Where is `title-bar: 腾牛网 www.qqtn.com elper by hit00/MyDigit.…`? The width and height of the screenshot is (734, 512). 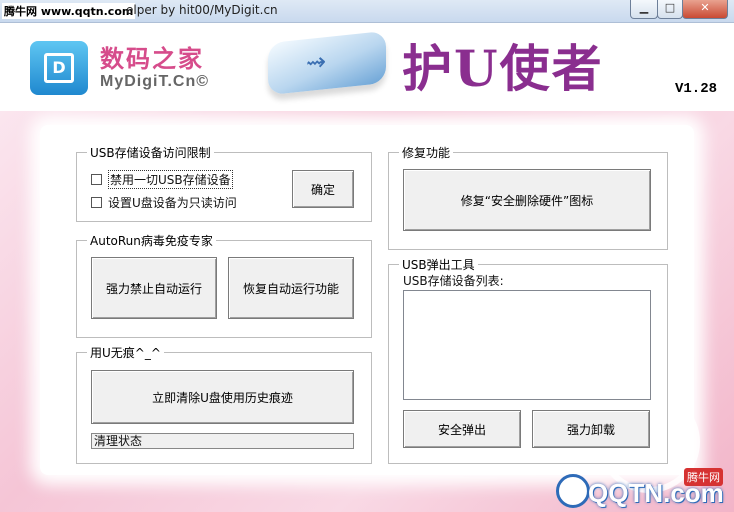 title-bar: 腾牛网 www.qqtn.com elper by hit00/MyDigit.… is located at coordinates (367, 11).